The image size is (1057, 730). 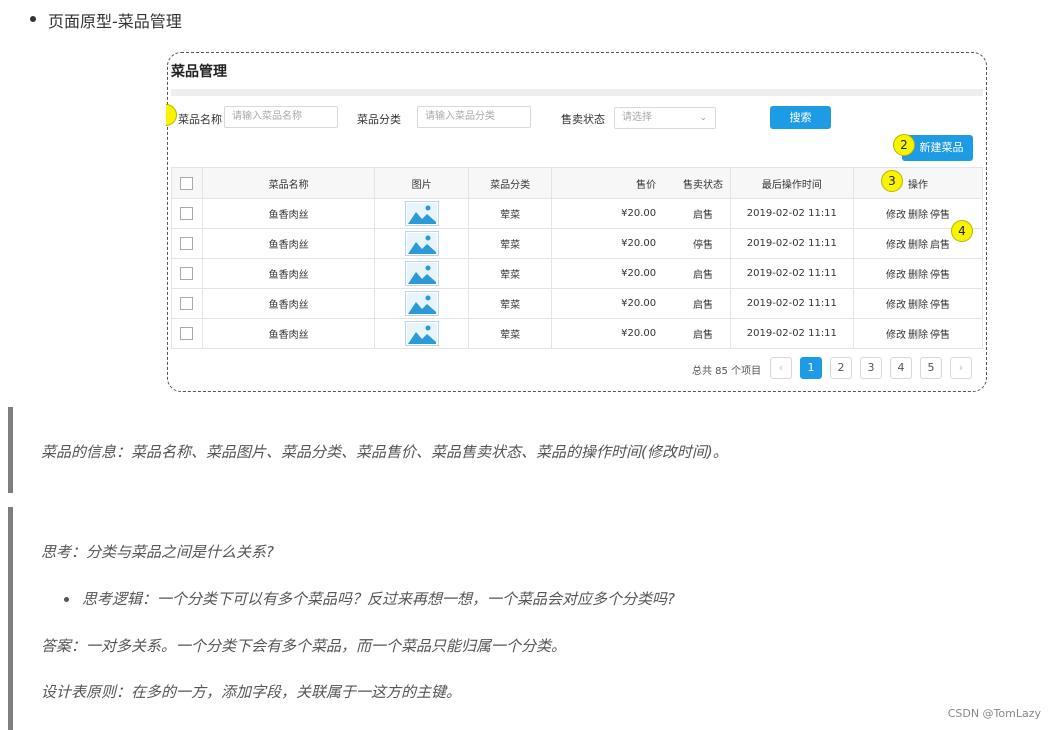 I want to click on cell-status: 停售, so click(x=703, y=243).